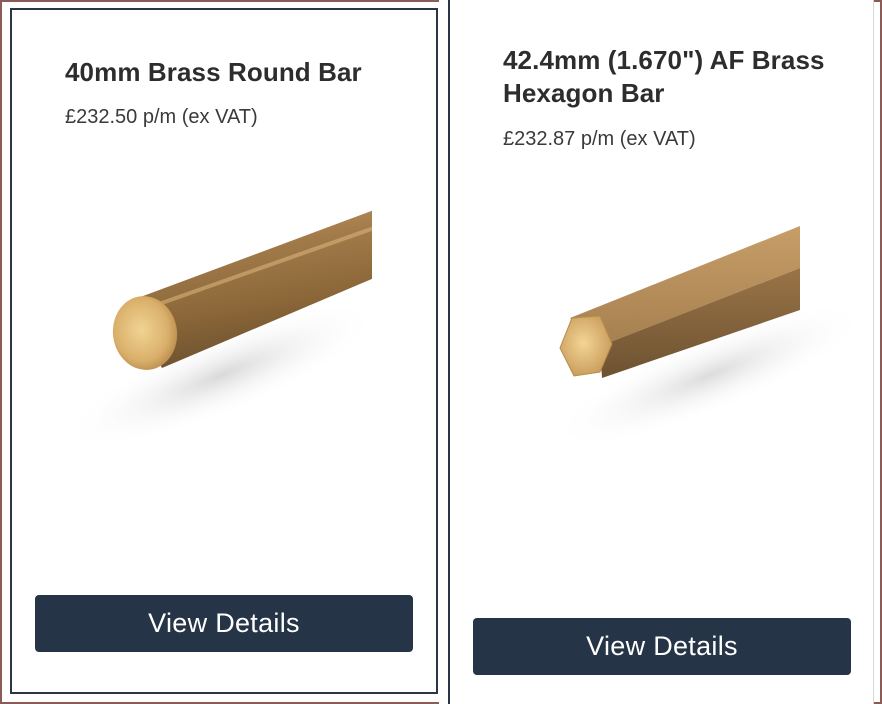 The image size is (882, 704). Describe the element at coordinates (443, 352) in the screenshot. I see `card-gutter` at that location.